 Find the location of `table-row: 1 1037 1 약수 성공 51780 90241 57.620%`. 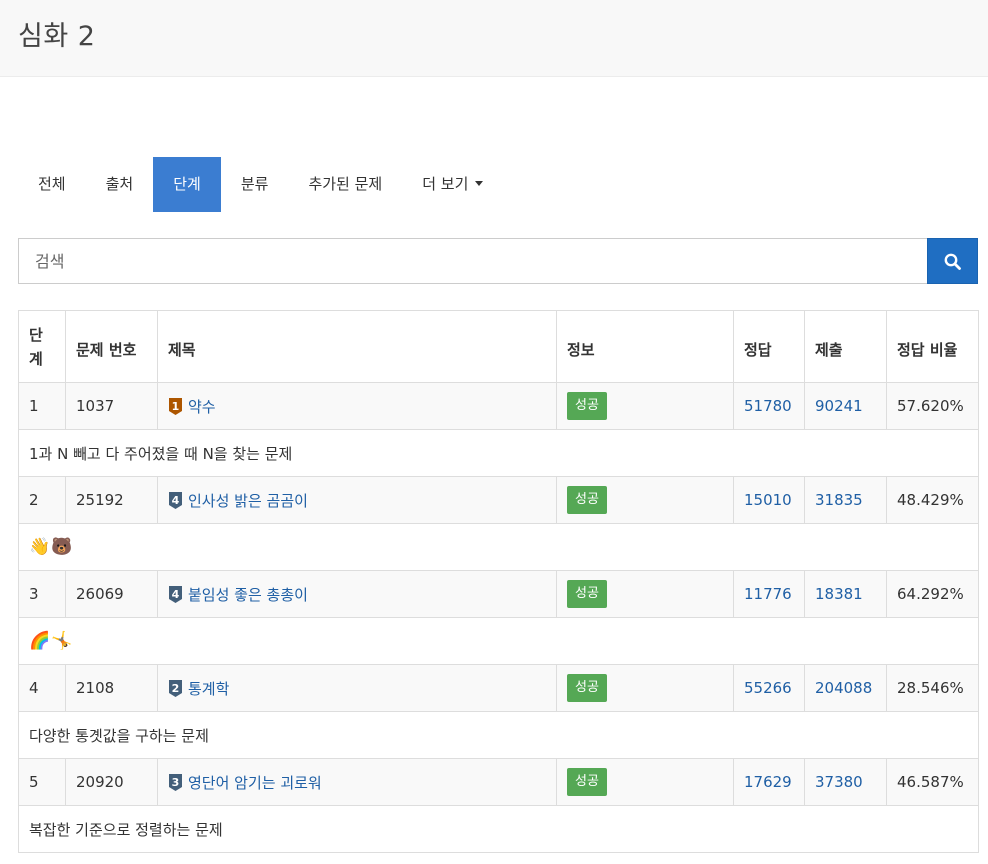

table-row: 1 1037 1 약수 성공 51780 90241 57.620% is located at coordinates (498, 406).